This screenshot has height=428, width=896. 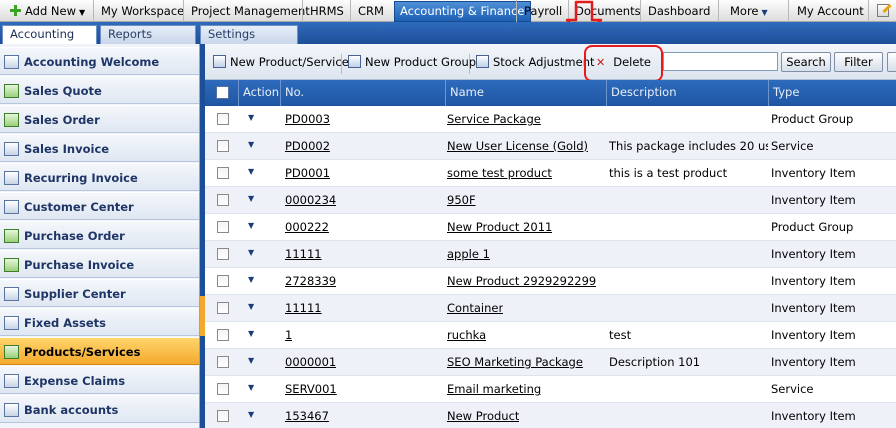 What do you see at coordinates (515, 362) in the screenshot?
I see `cell-name: SEO Marketing Package` at bounding box center [515, 362].